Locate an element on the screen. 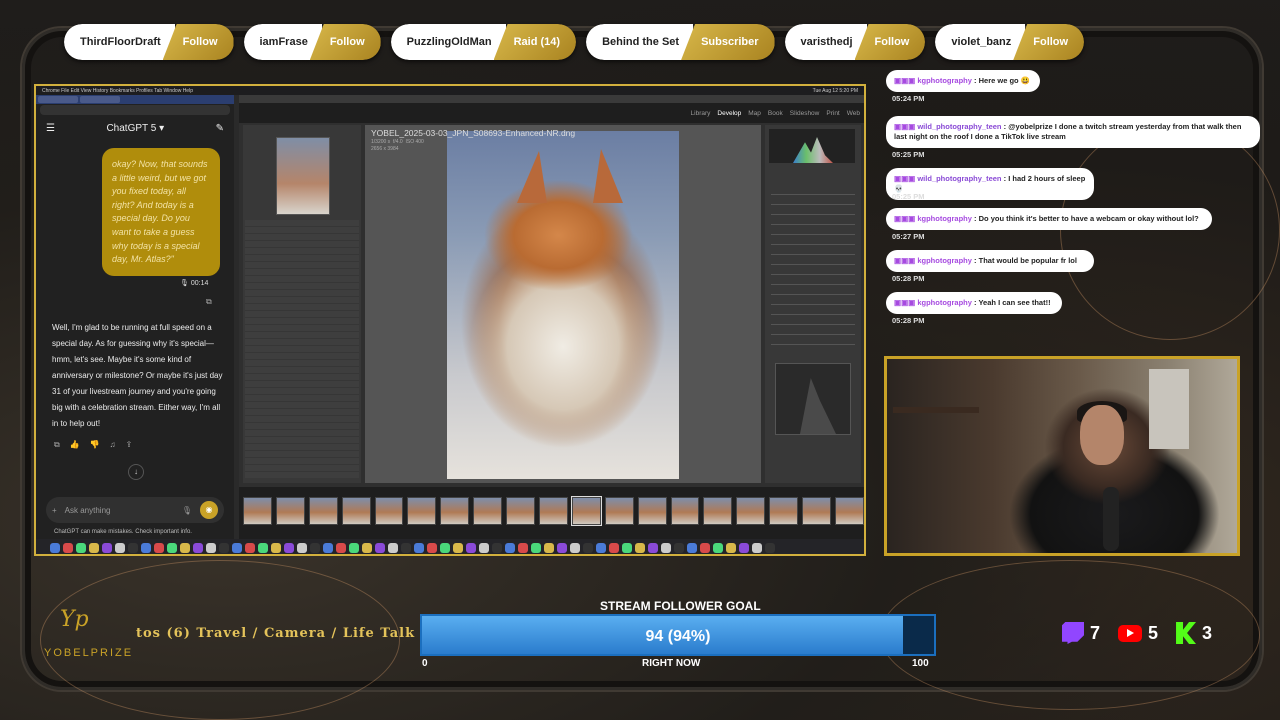 The image size is (1280, 720). module-web: Web is located at coordinates (853, 113).